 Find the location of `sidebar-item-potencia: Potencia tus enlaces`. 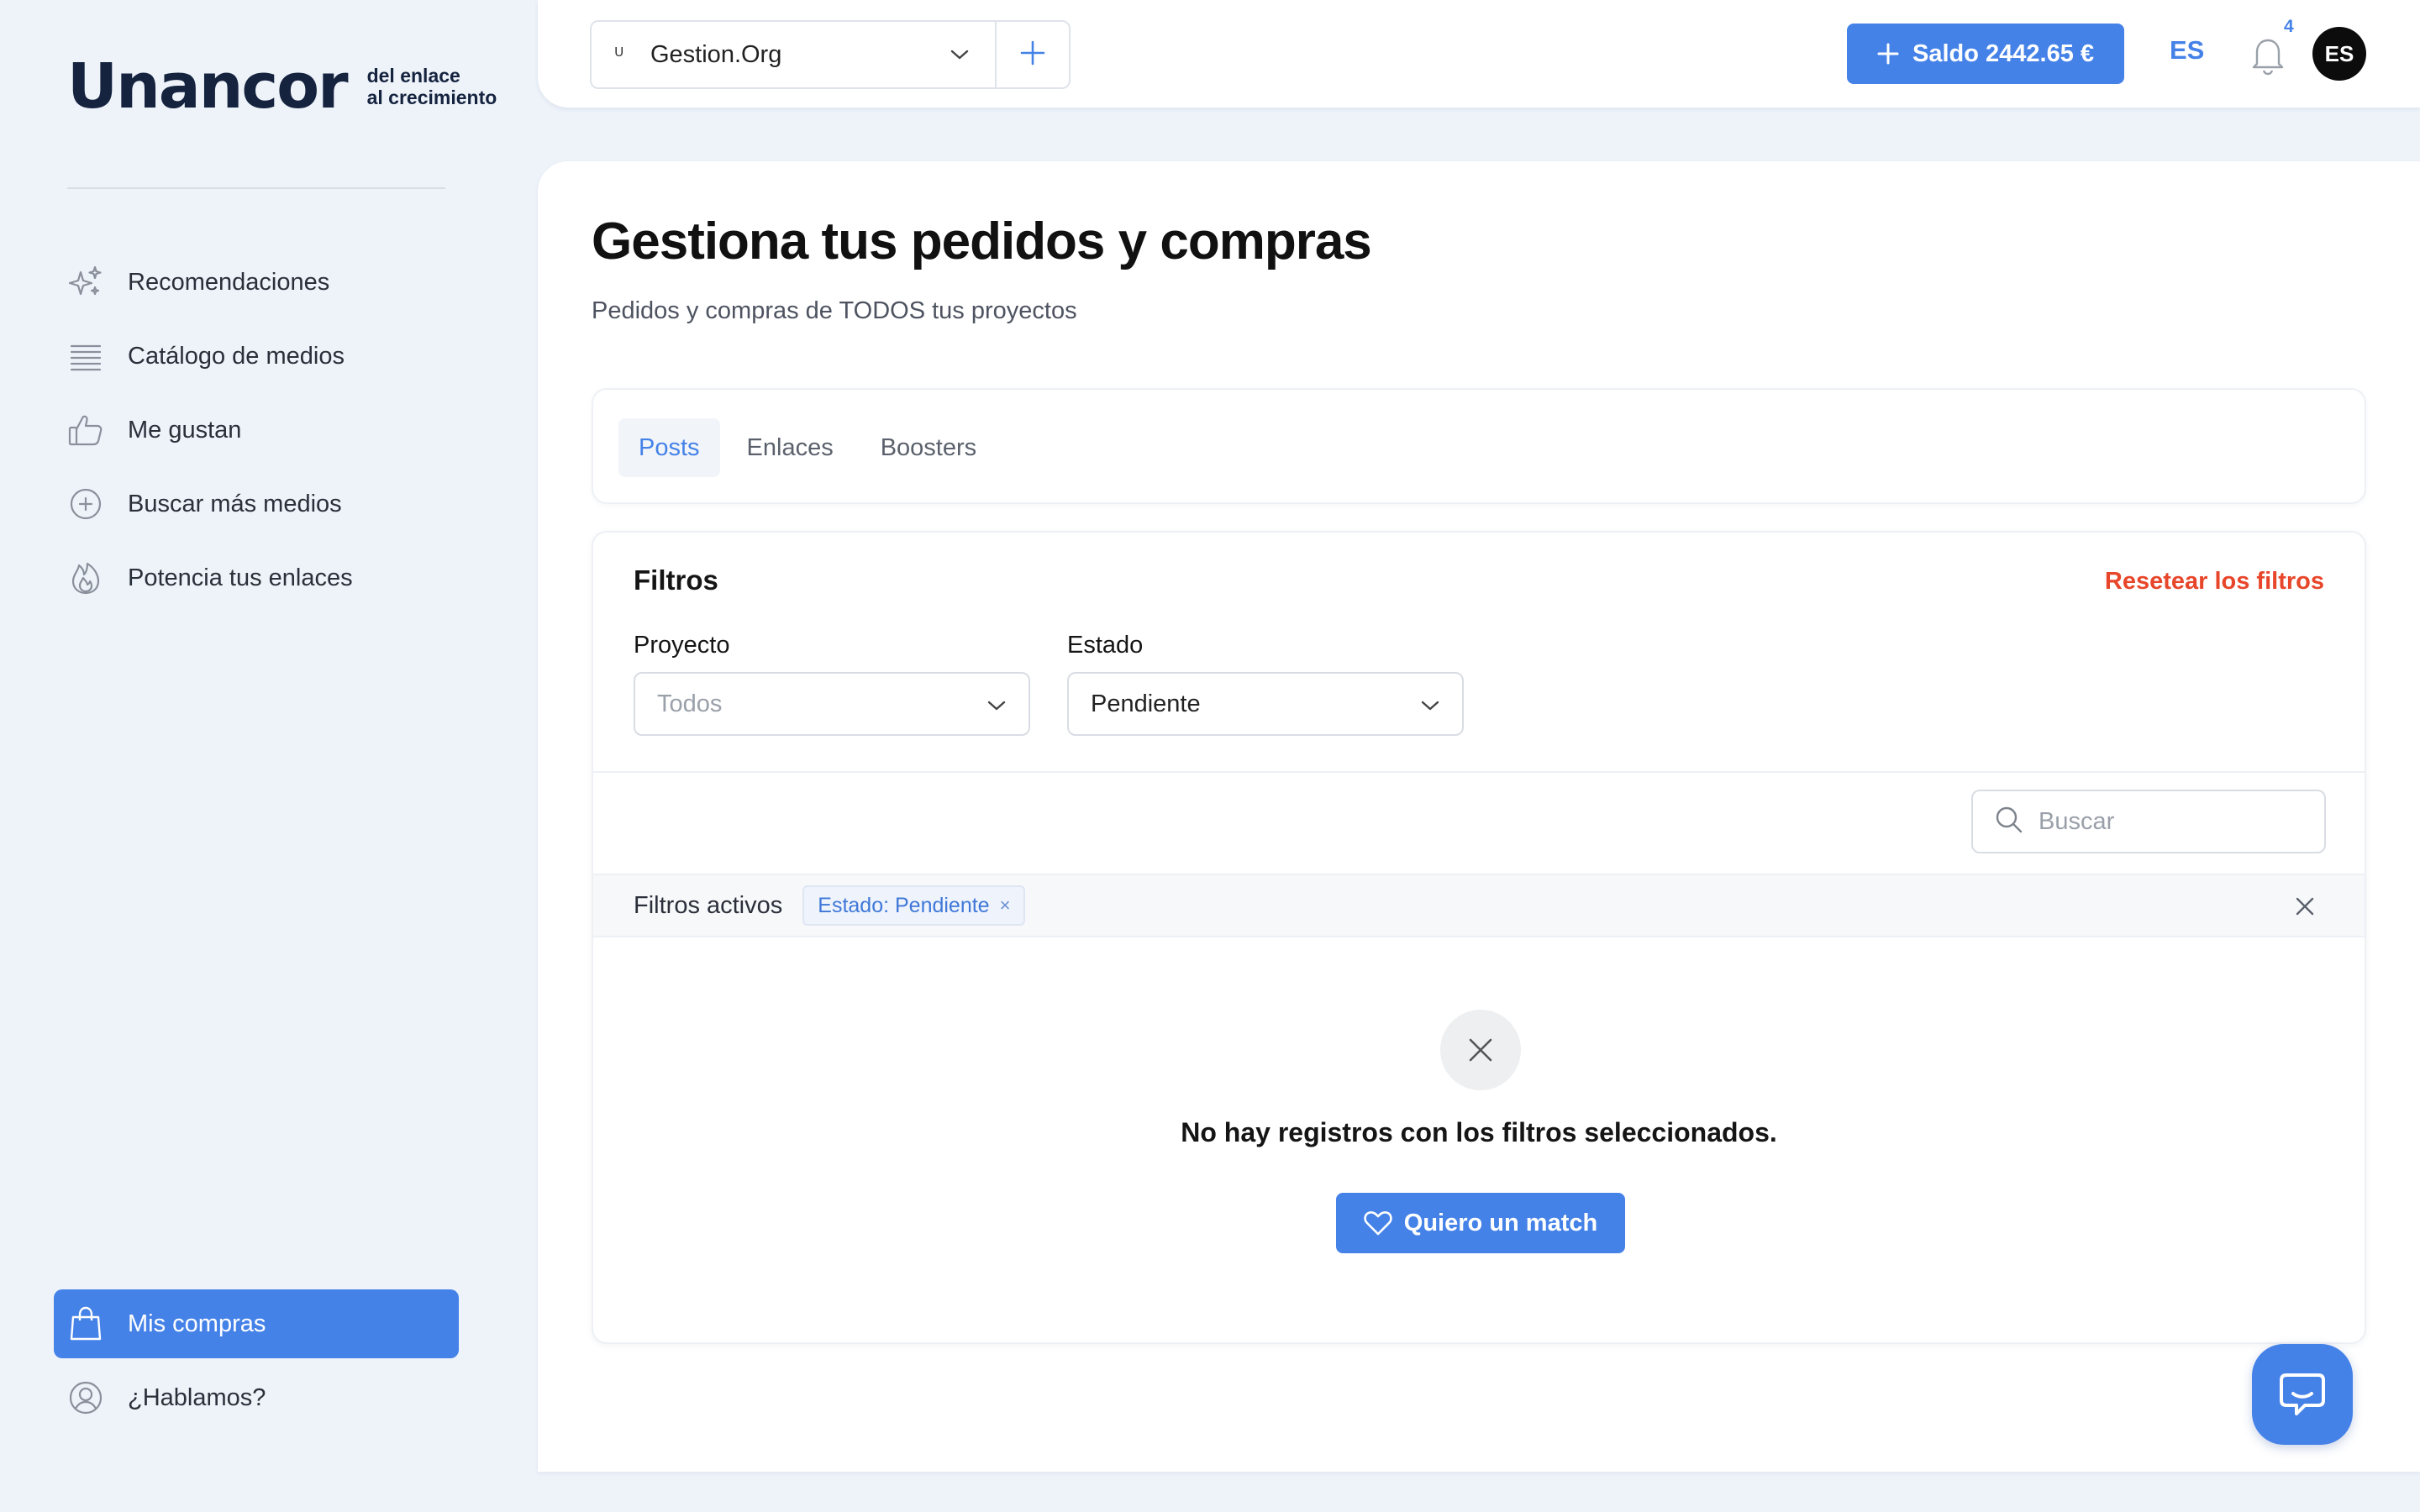

sidebar-item-potencia: Potencia tus enlaces is located at coordinates (210, 578).